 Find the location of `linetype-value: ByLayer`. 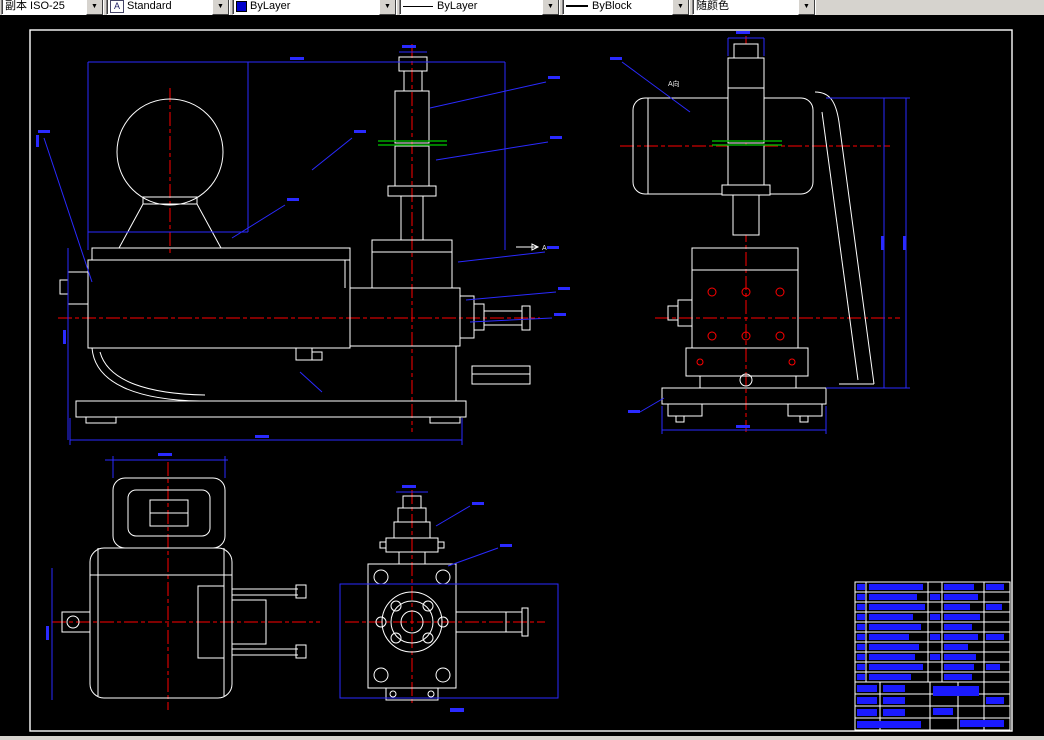

linetype-value: ByLayer is located at coordinates (457, 6).